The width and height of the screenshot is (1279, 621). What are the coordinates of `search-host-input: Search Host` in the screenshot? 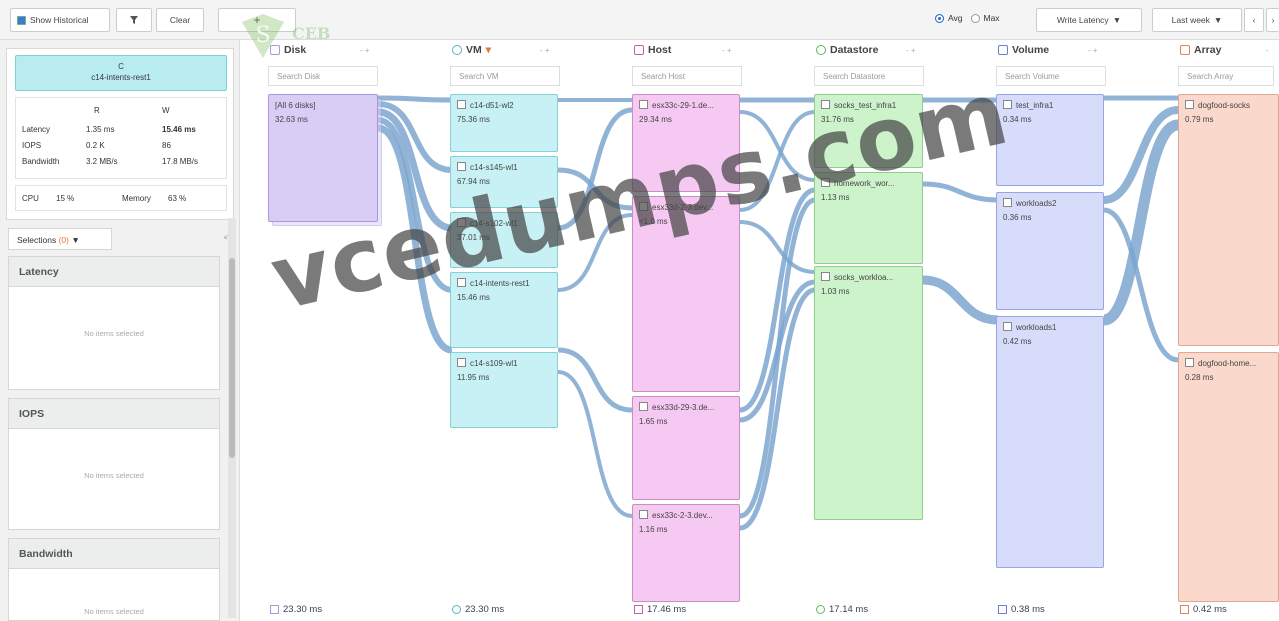 It's located at (687, 76).